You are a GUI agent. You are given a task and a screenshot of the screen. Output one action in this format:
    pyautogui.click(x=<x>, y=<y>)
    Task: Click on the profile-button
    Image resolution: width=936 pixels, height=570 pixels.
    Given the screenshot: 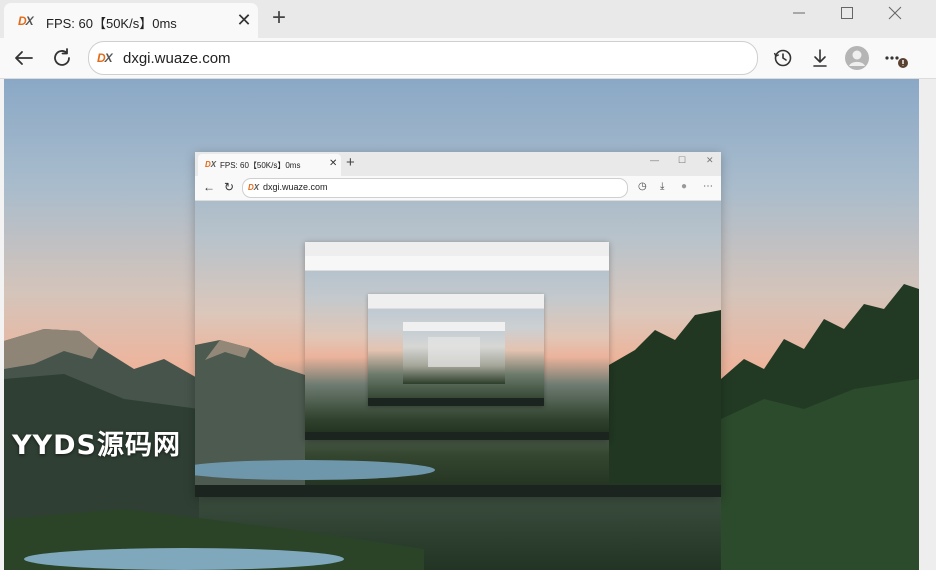 What is the action you would take?
    pyautogui.click(x=857, y=58)
    